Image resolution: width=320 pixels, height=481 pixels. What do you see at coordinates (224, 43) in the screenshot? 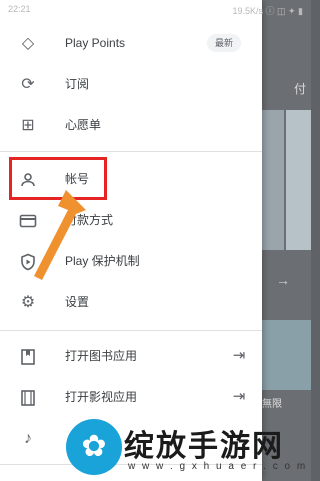
I see `new-badge: 最新` at bounding box center [224, 43].